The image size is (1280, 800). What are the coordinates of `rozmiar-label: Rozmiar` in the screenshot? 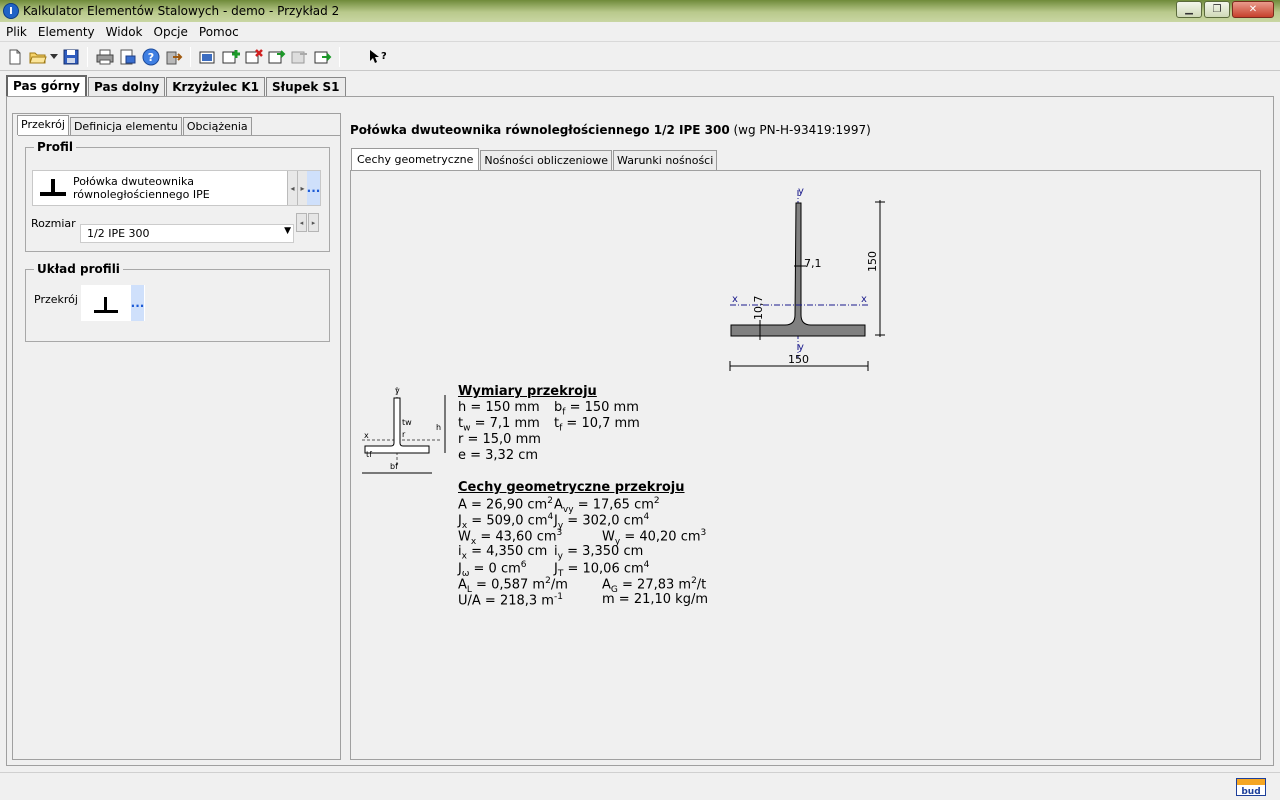 It's located at (53, 223).